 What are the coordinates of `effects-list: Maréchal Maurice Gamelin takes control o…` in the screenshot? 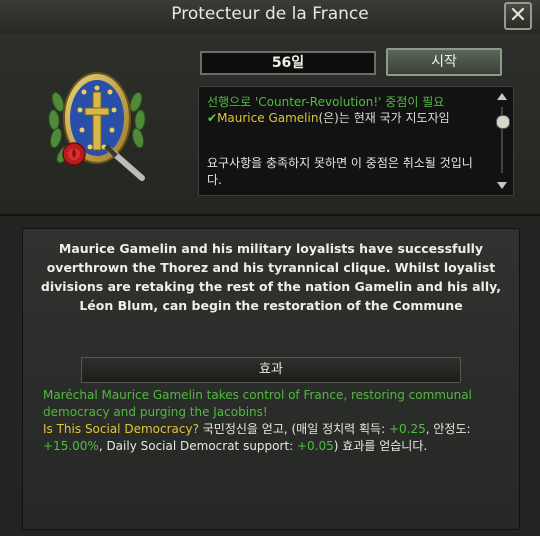 It's located at (273, 421).